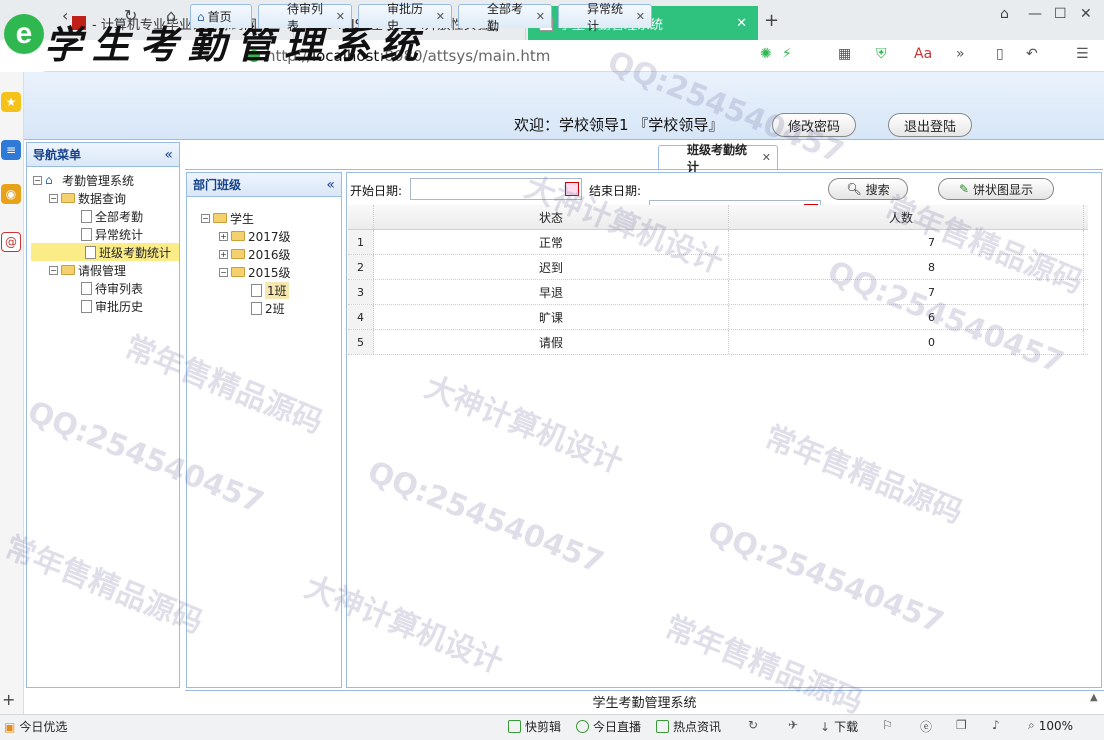  I want to click on tab-pending: 待审列表 ✕, so click(305, 17).